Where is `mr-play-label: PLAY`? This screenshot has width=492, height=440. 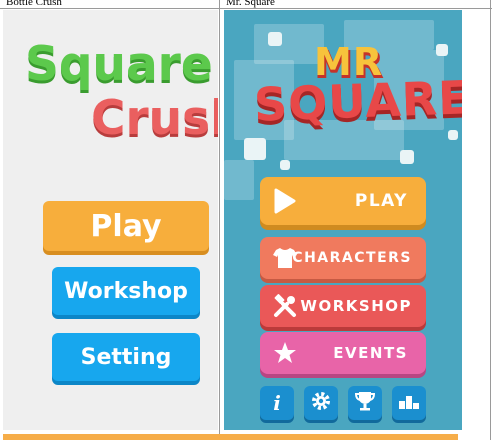
mr-play-label: PLAY is located at coordinates (381, 201).